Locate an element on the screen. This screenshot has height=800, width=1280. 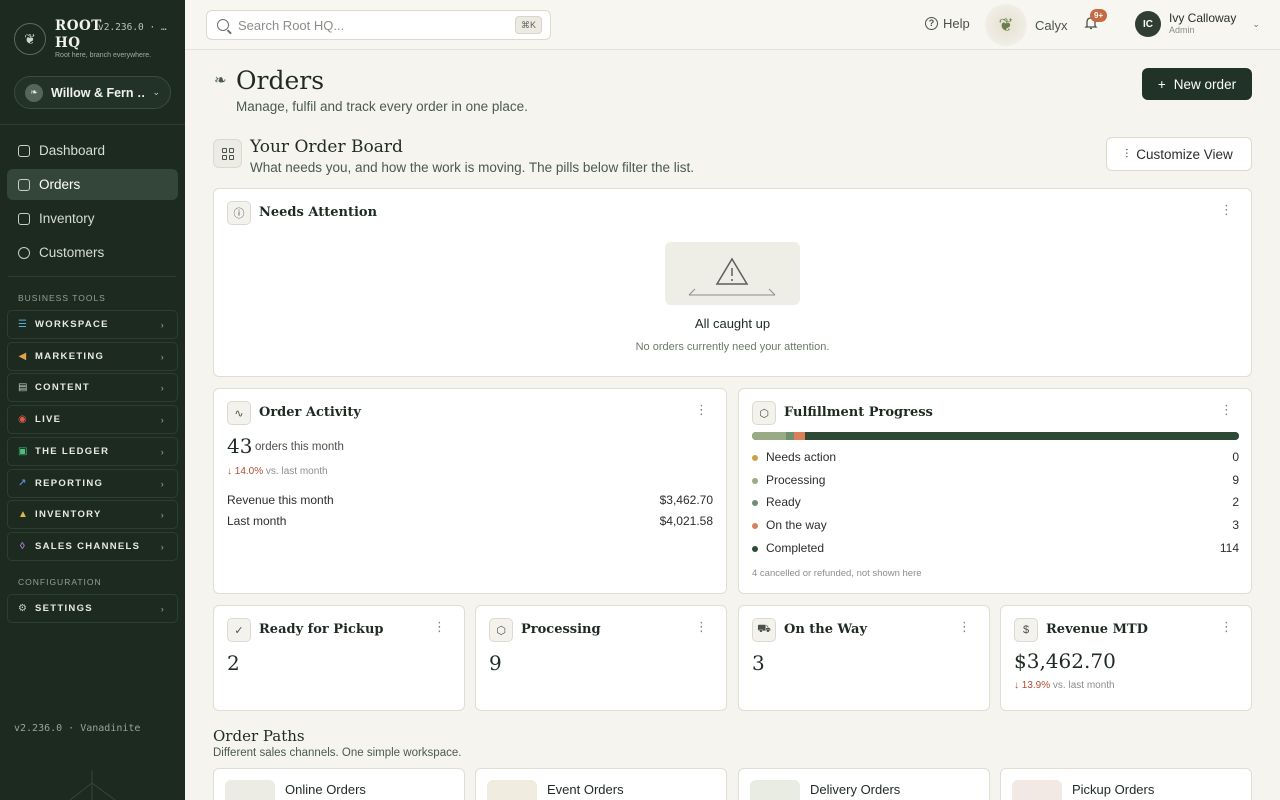
dollar-icon: $ is located at coordinates (1026, 630).